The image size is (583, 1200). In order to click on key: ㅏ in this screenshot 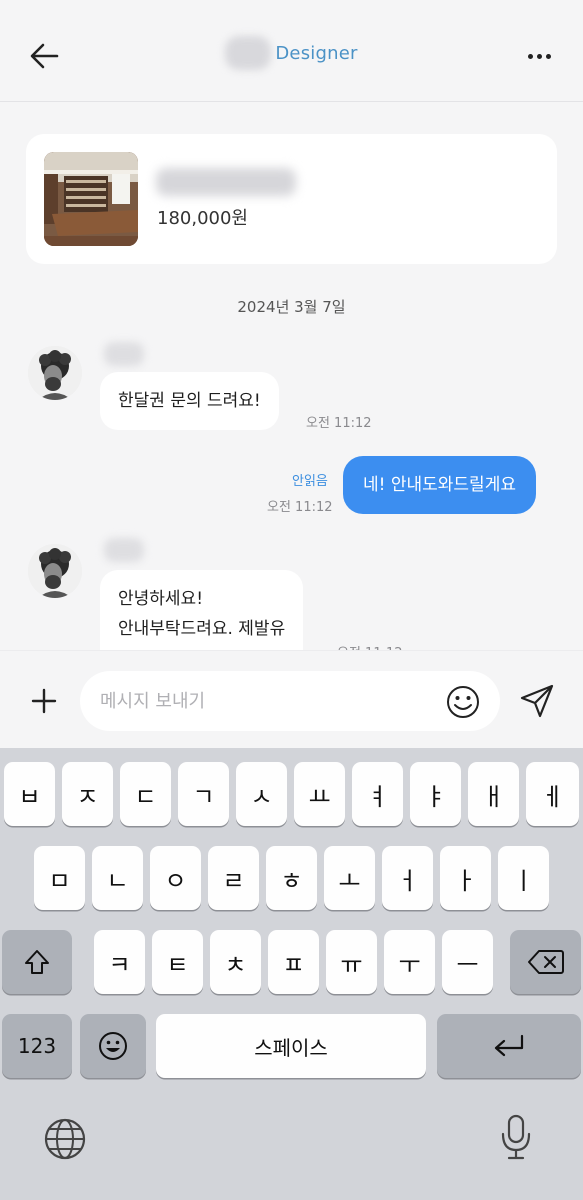, I will do `click(465, 878)`.